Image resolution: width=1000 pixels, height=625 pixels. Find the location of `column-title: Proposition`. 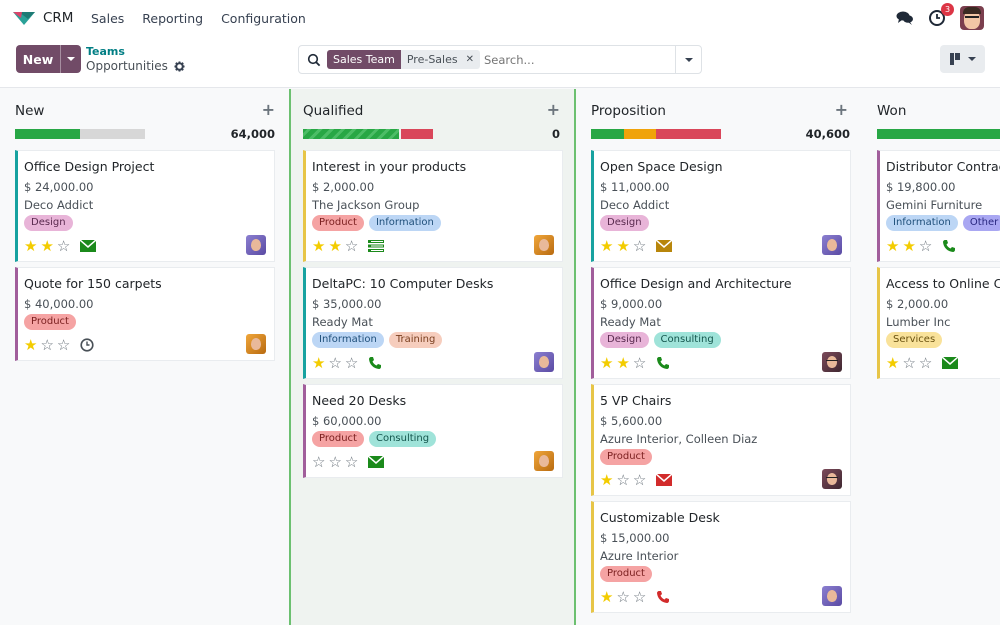

column-title: Proposition is located at coordinates (628, 111).